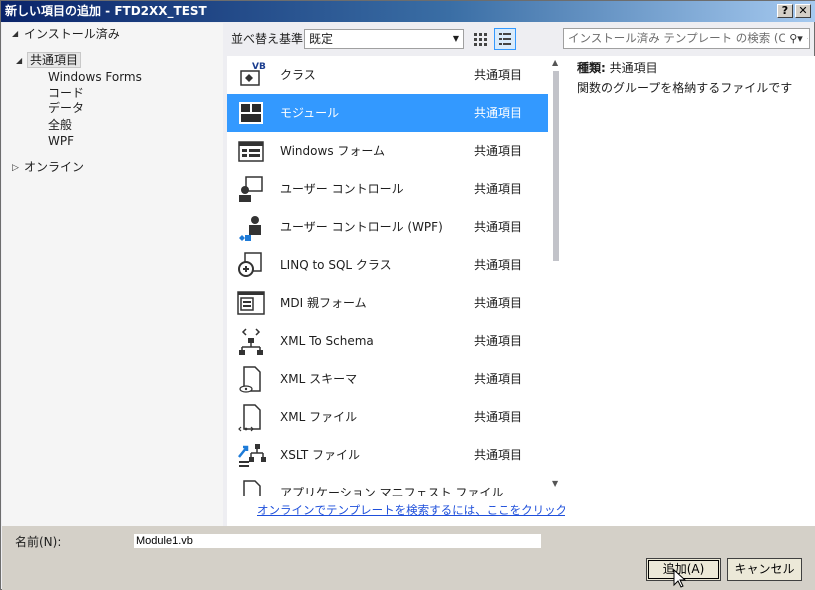  I want to click on list-item: モジュール 共通項目, so click(387, 113).